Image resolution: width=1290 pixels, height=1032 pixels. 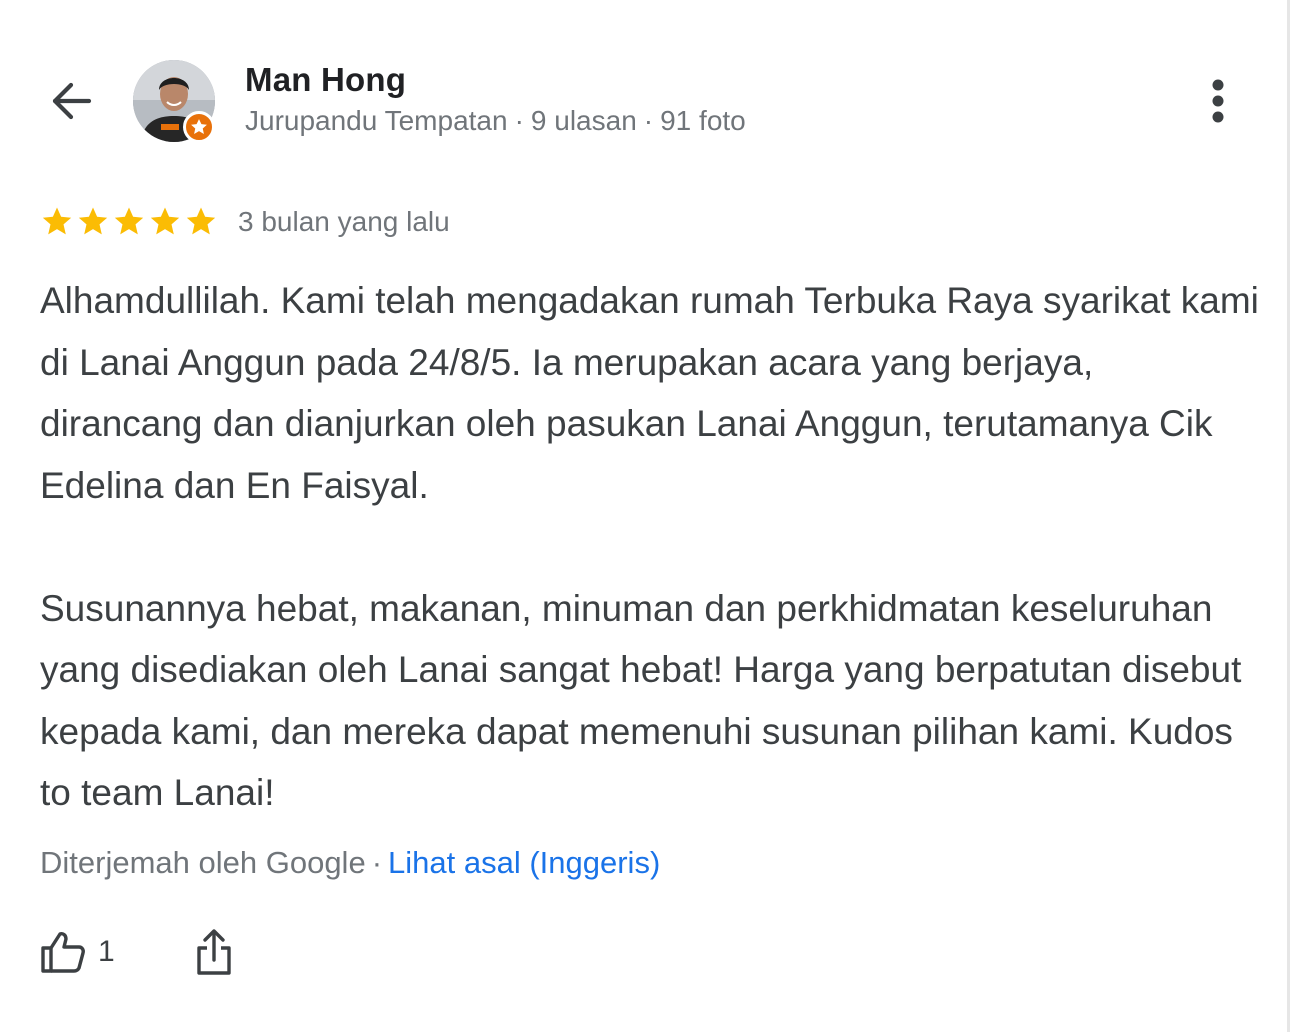 What do you see at coordinates (583, 120) in the screenshot?
I see `review-count: 9 ulasan` at bounding box center [583, 120].